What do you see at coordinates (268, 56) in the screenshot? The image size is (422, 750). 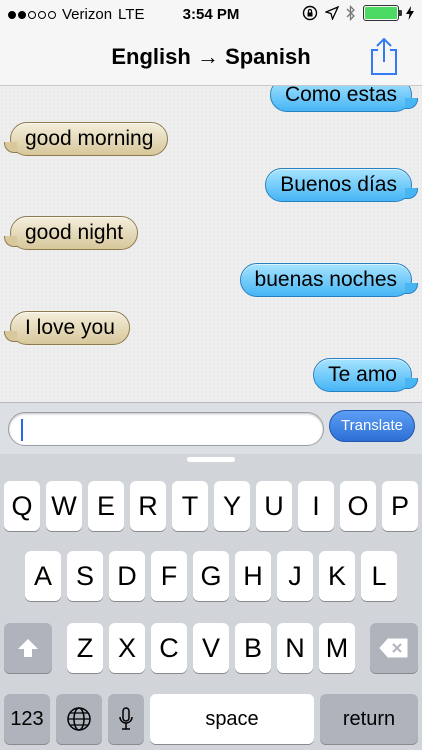 I see `target-language: Spanish` at bounding box center [268, 56].